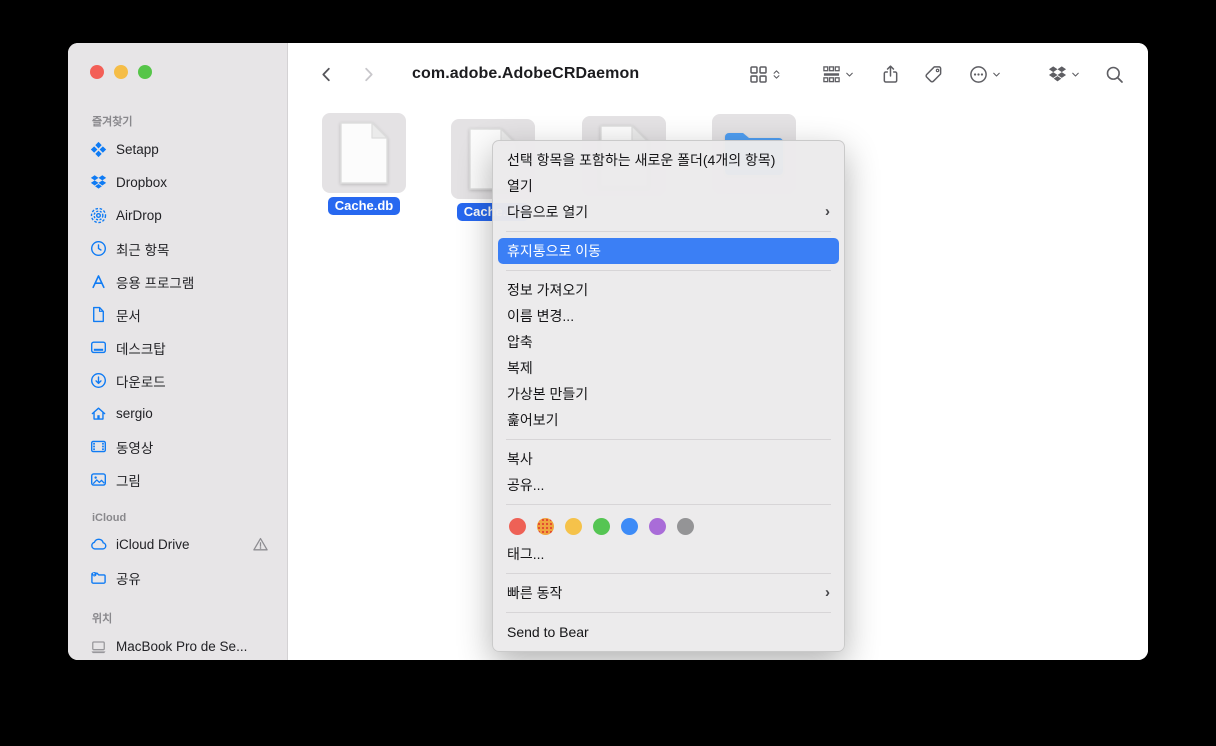  Describe the element at coordinates (121, 72) in the screenshot. I see `minimize-button` at that location.